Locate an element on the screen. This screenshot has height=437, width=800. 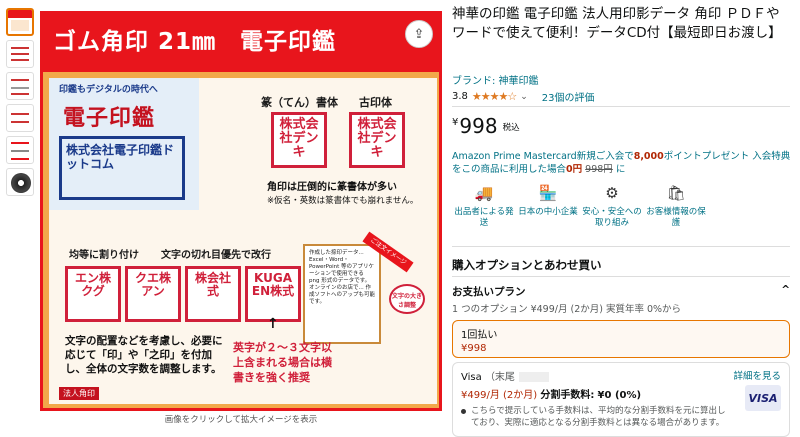
feature-label: 日本の中小企業 is located at coordinates (548, 212).